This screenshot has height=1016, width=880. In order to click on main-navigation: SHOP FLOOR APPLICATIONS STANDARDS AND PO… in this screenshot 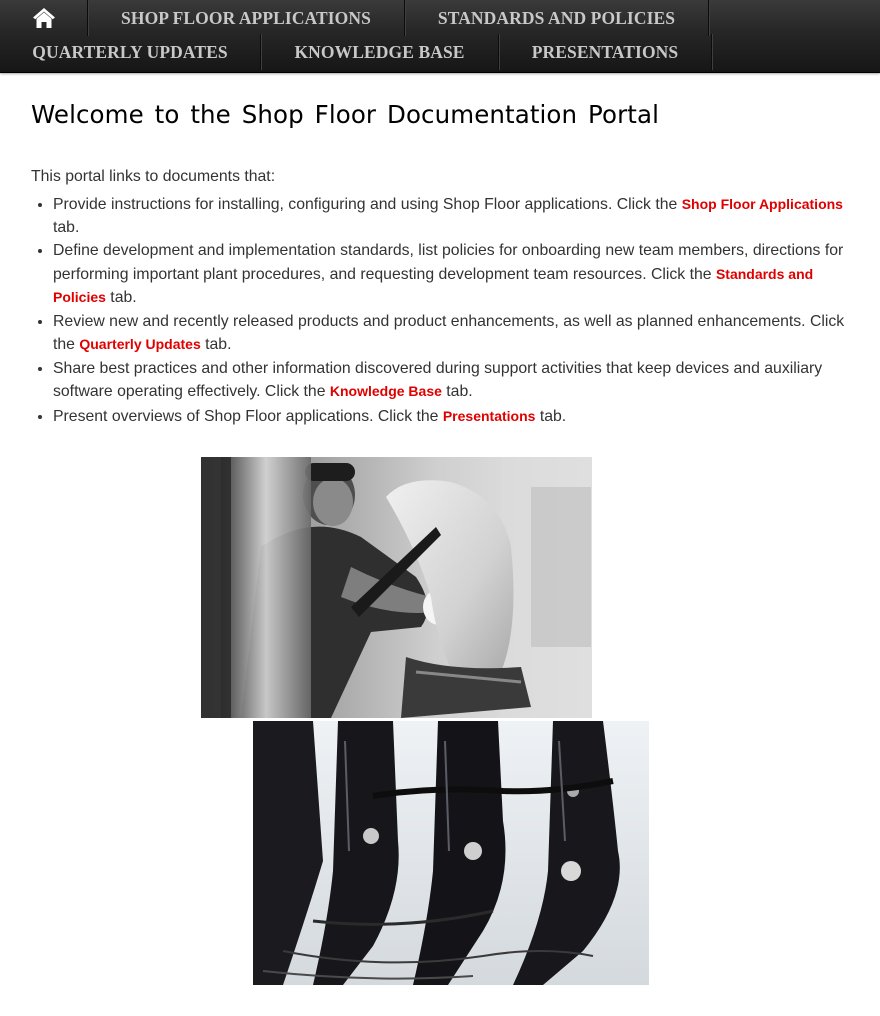, I will do `click(440, 36)`.